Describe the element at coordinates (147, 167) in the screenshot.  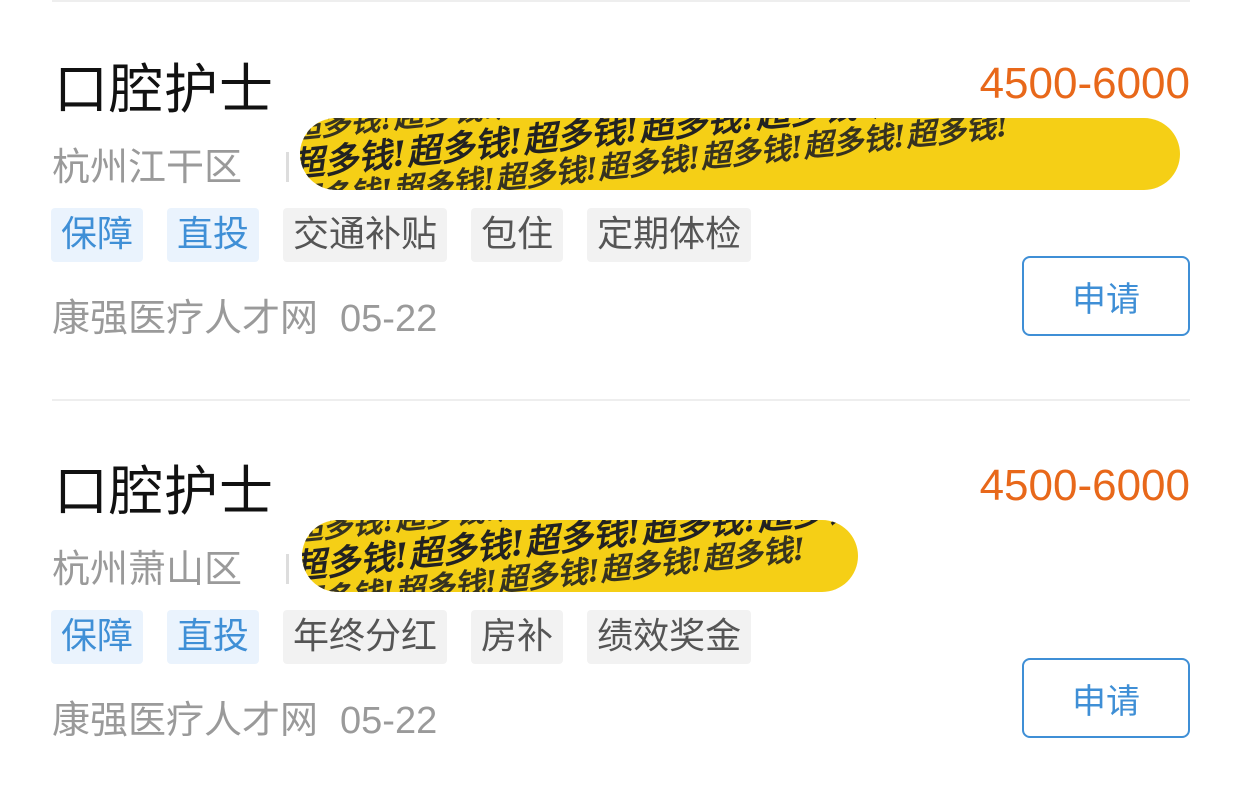
I see `job-location: 杭州江干区` at that location.